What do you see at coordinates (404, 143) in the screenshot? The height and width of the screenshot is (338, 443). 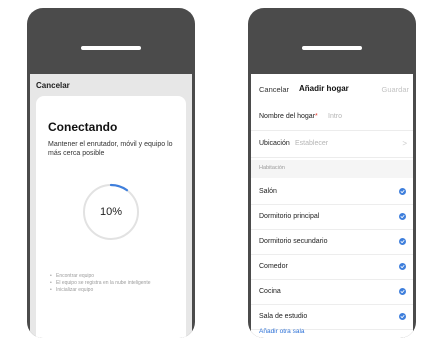 I see `chevron-right-icon: >` at bounding box center [404, 143].